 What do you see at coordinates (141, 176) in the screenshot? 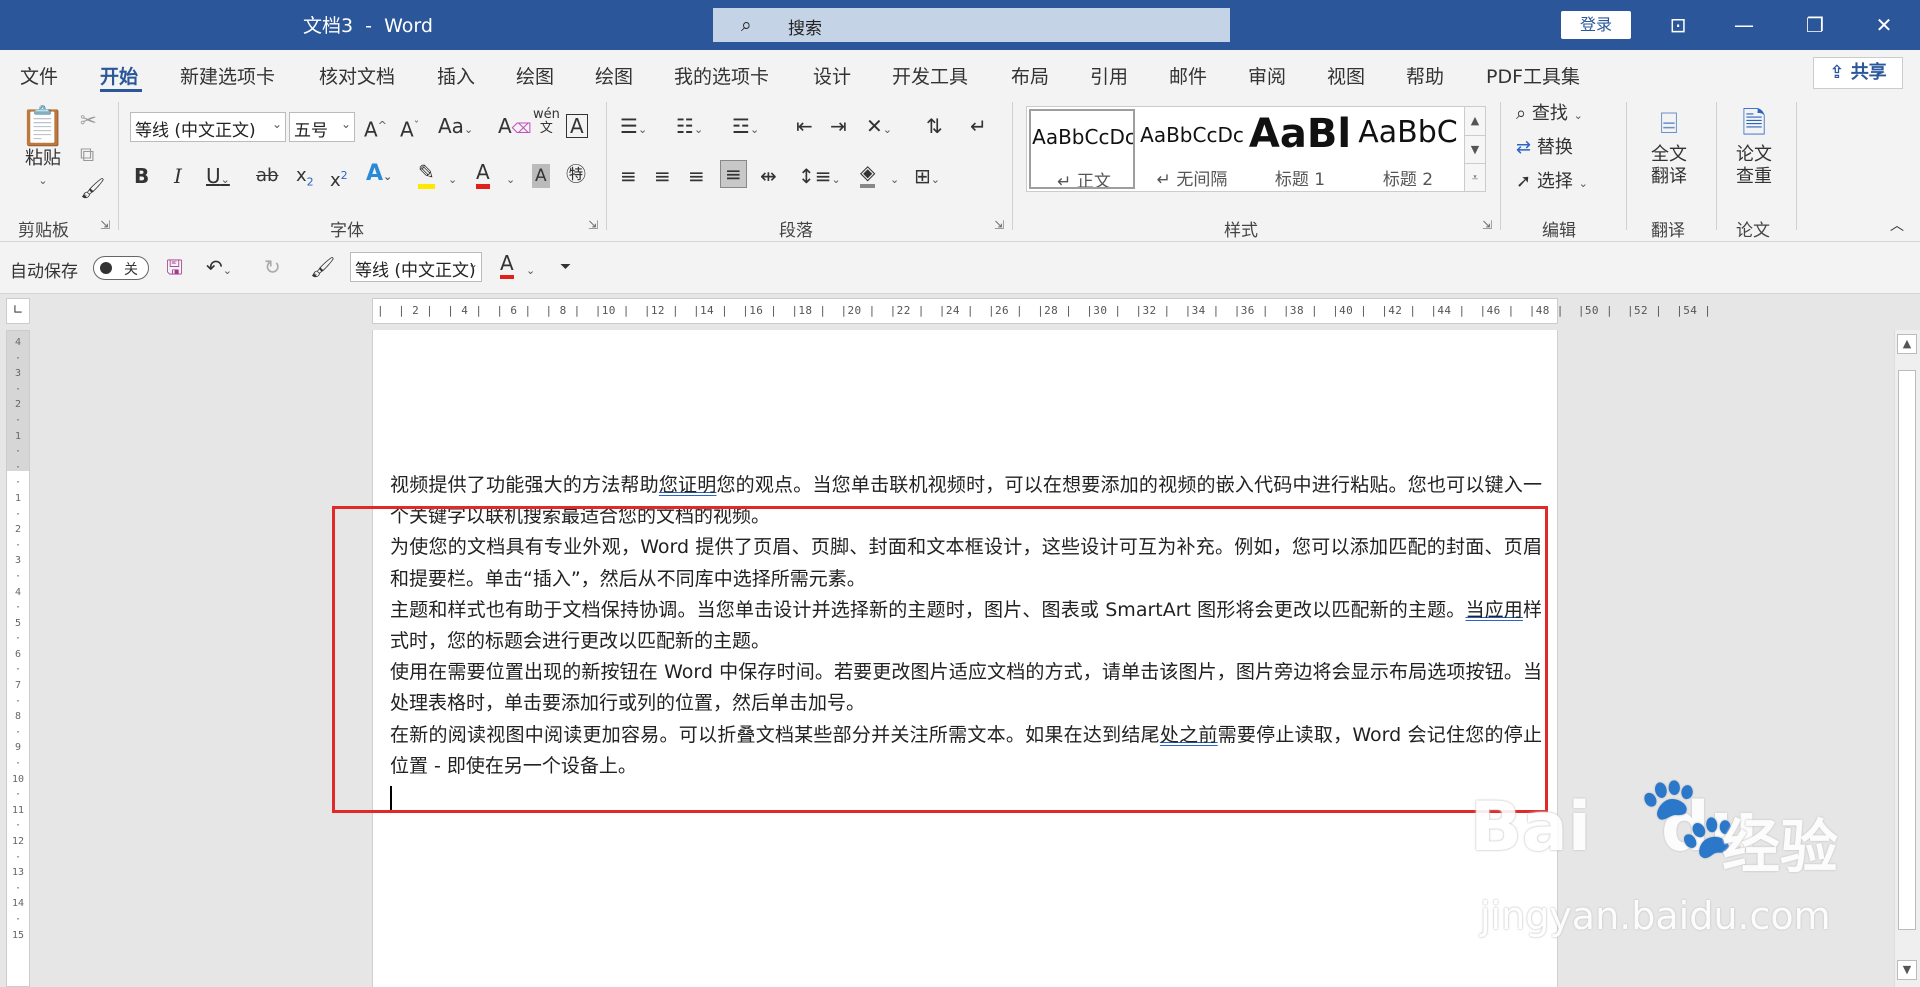
I see `bold-icon: B` at bounding box center [141, 176].